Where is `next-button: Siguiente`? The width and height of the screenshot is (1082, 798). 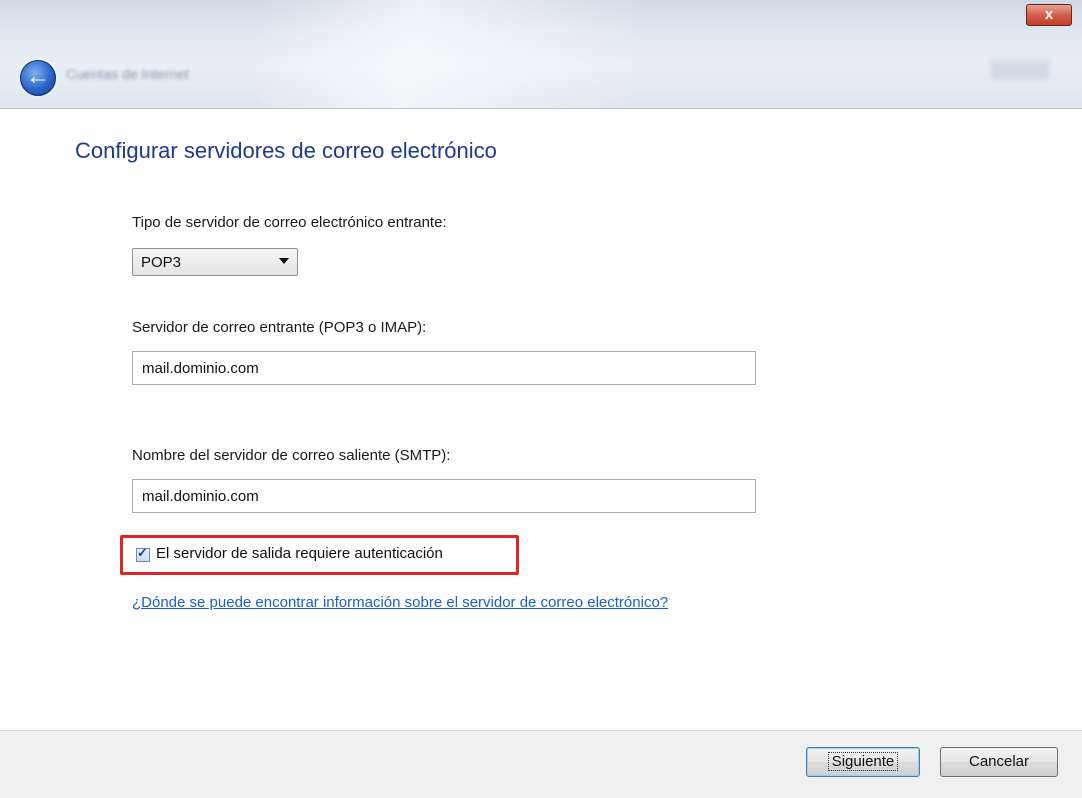
next-button: Siguiente is located at coordinates (863, 762).